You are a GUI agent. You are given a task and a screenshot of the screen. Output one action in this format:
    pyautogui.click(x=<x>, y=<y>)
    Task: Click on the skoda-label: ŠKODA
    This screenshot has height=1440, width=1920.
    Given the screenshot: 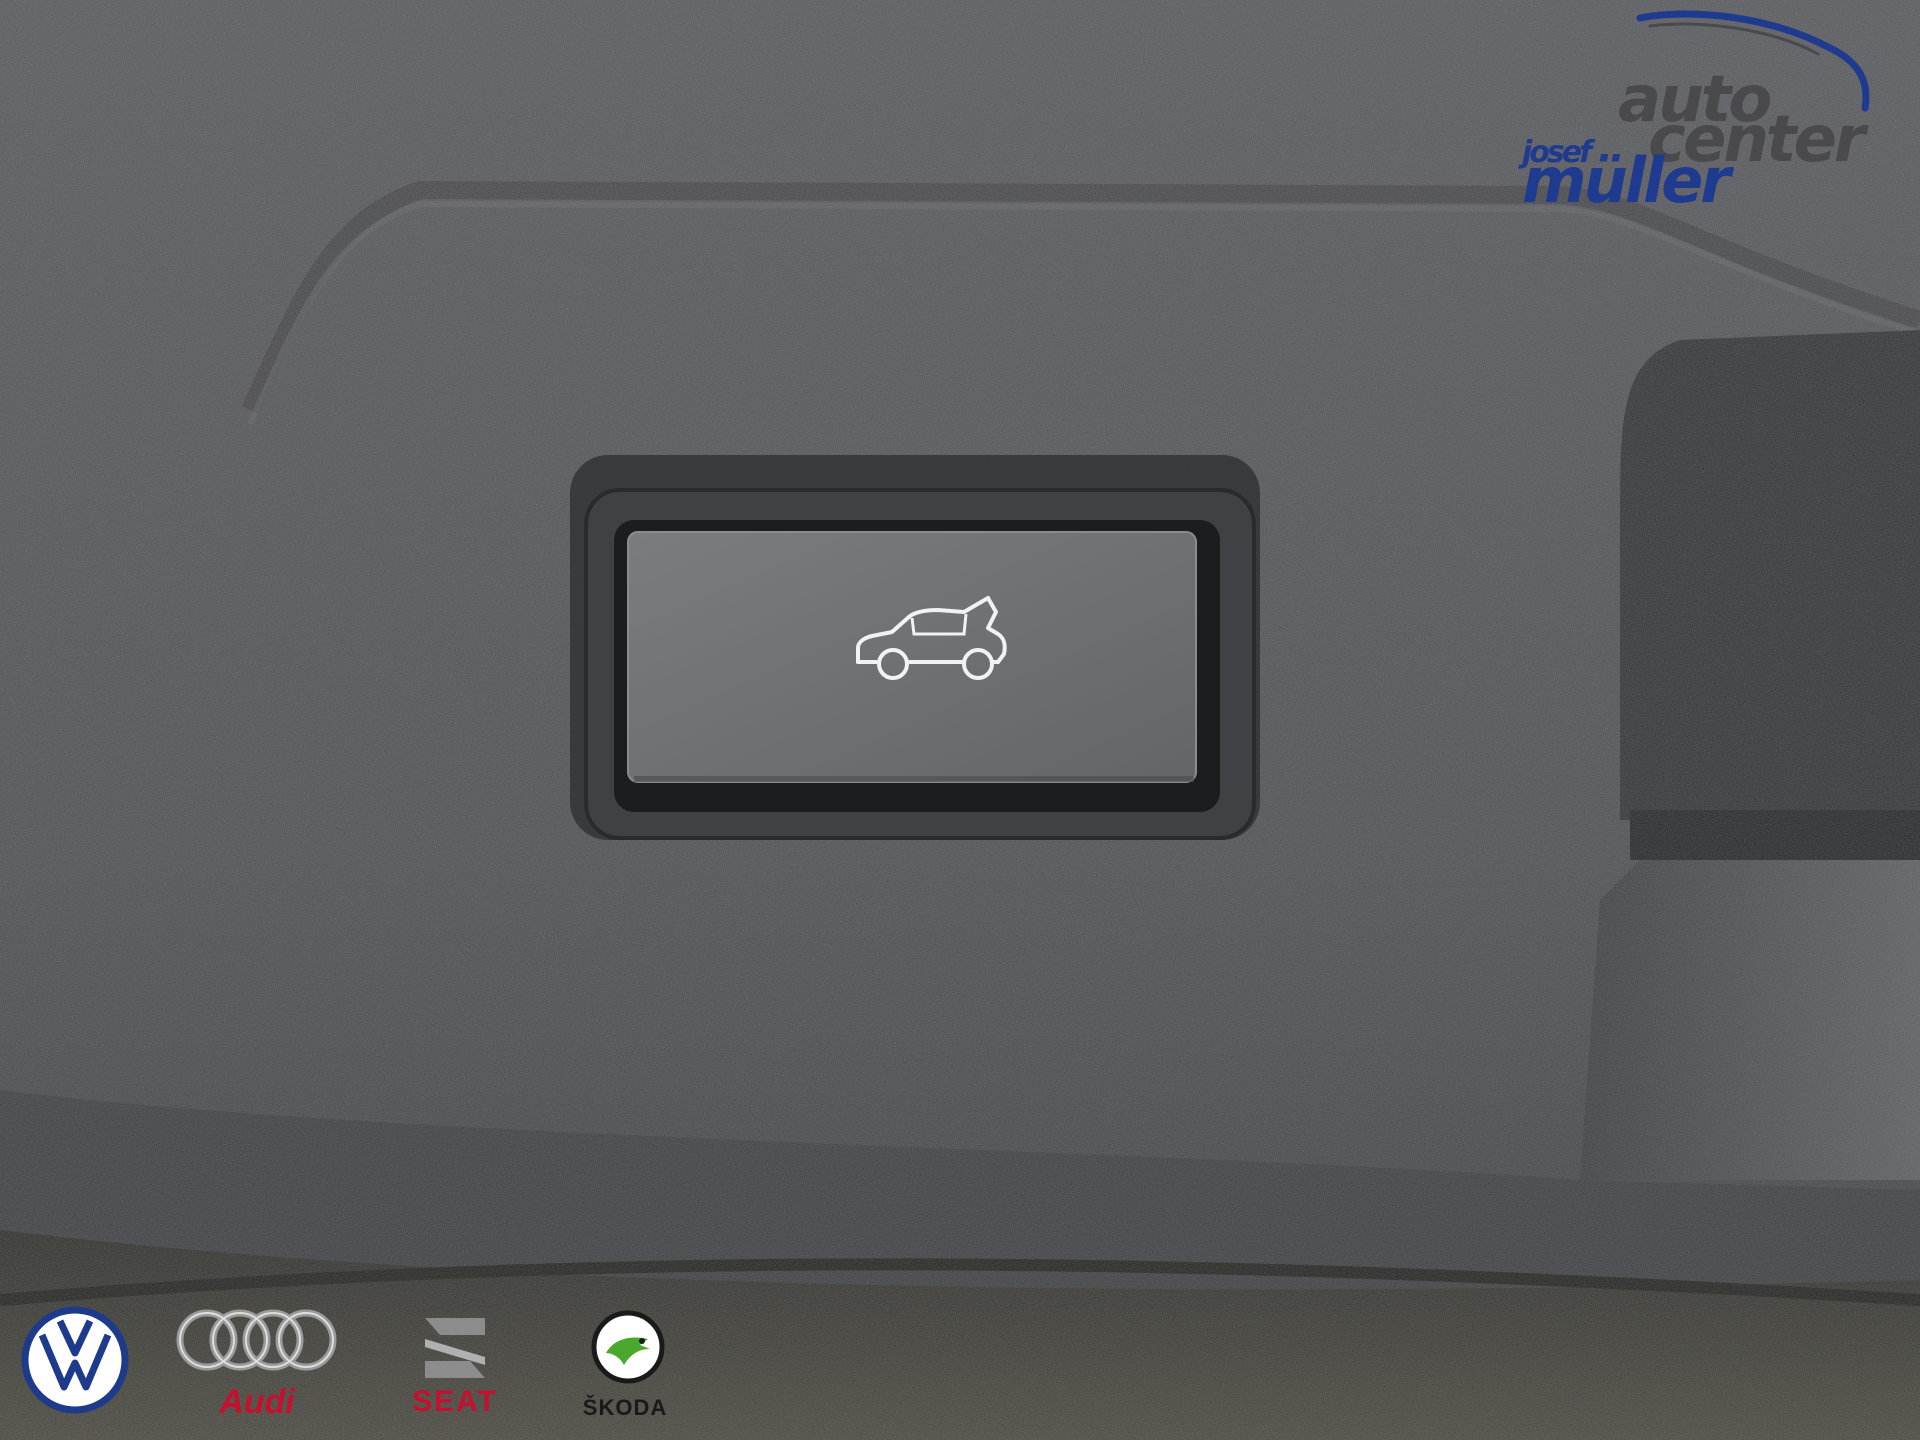 What is the action you would take?
    pyautogui.click(x=625, y=1407)
    